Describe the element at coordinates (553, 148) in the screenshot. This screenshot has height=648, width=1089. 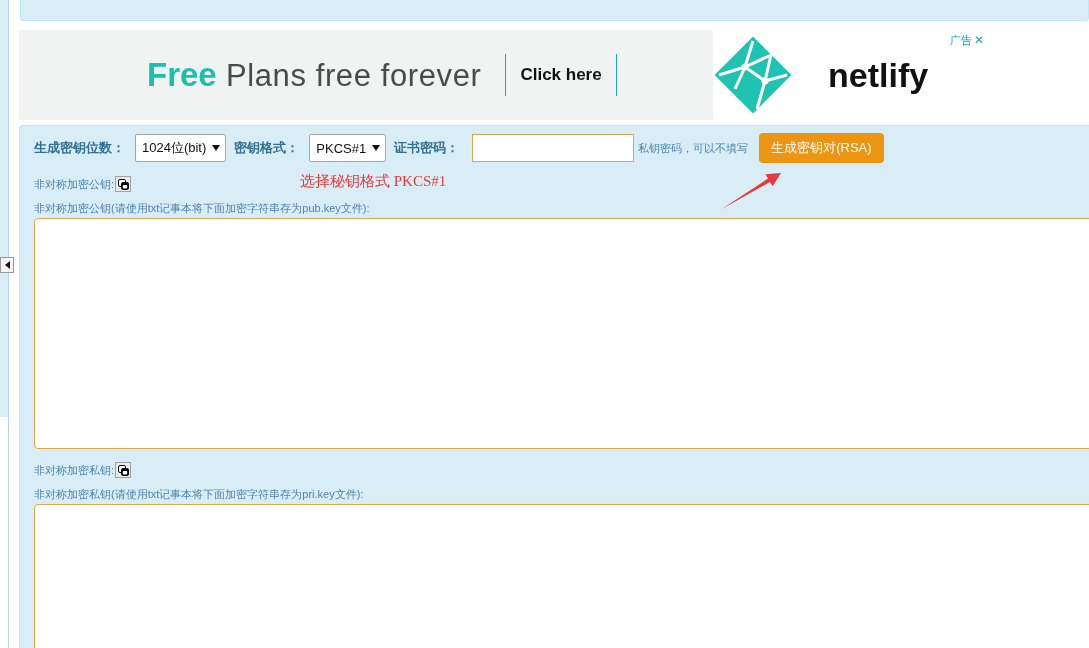
I see `input-field` at that location.